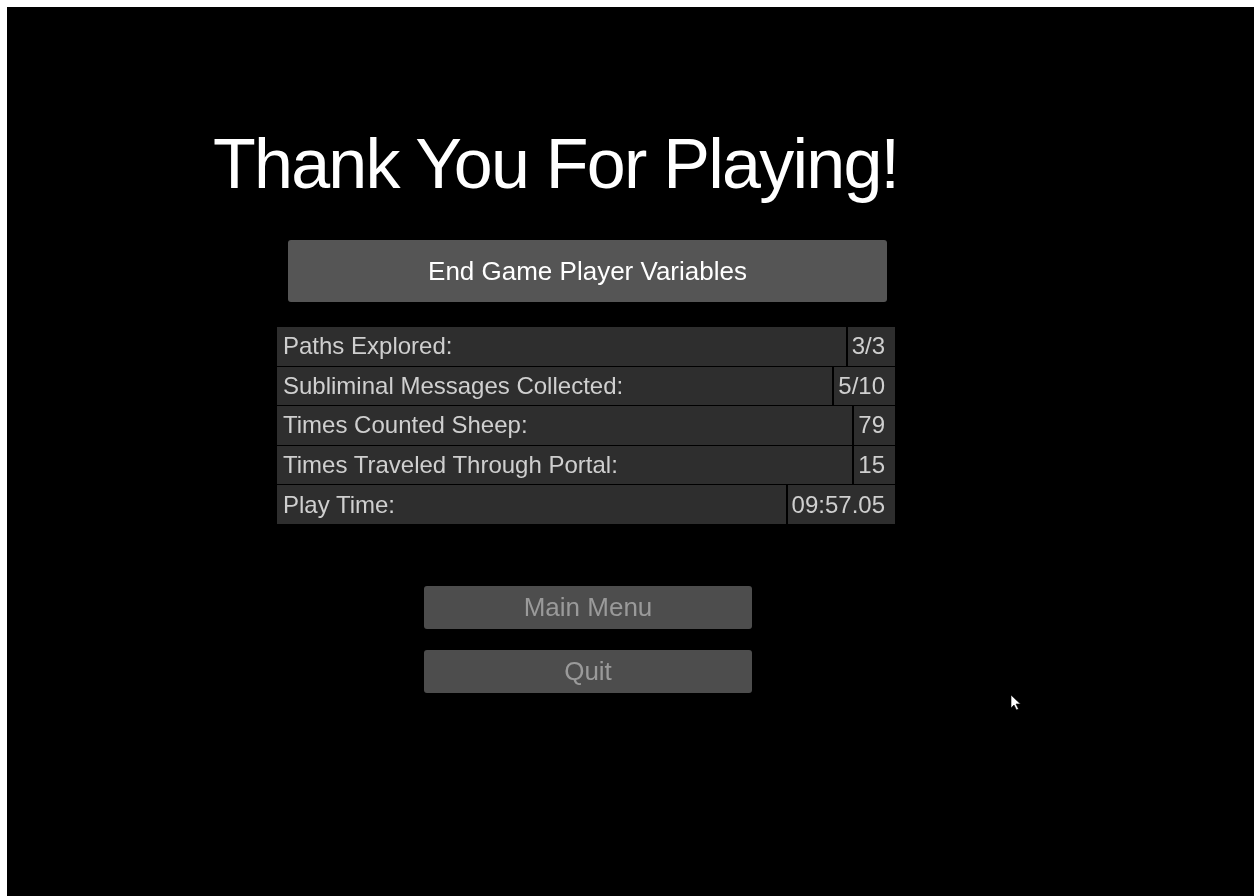 This screenshot has height=896, width=1254. I want to click on stat-label: Times Traveled Through Portal:, so click(565, 465).